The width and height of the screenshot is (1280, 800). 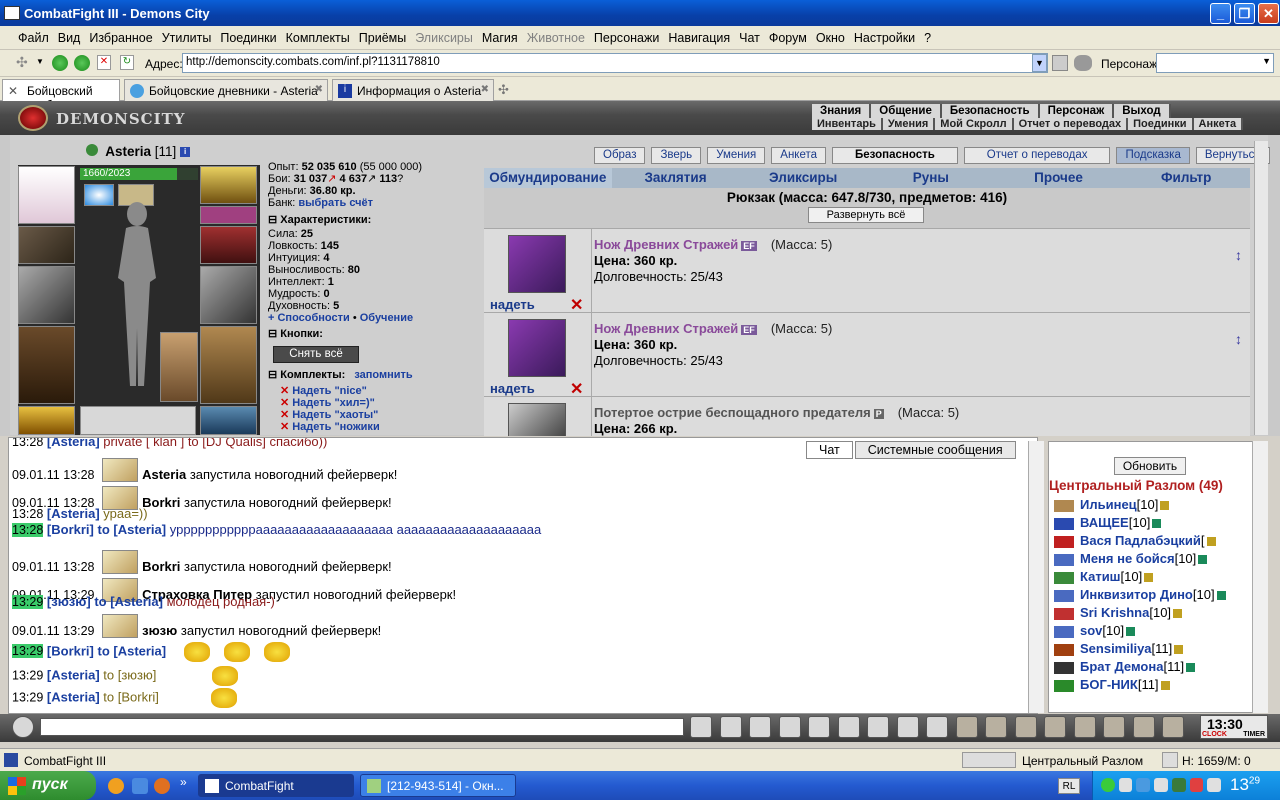 I want to click on profile-button: Отчет о переводах, so click(x=1037, y=155).